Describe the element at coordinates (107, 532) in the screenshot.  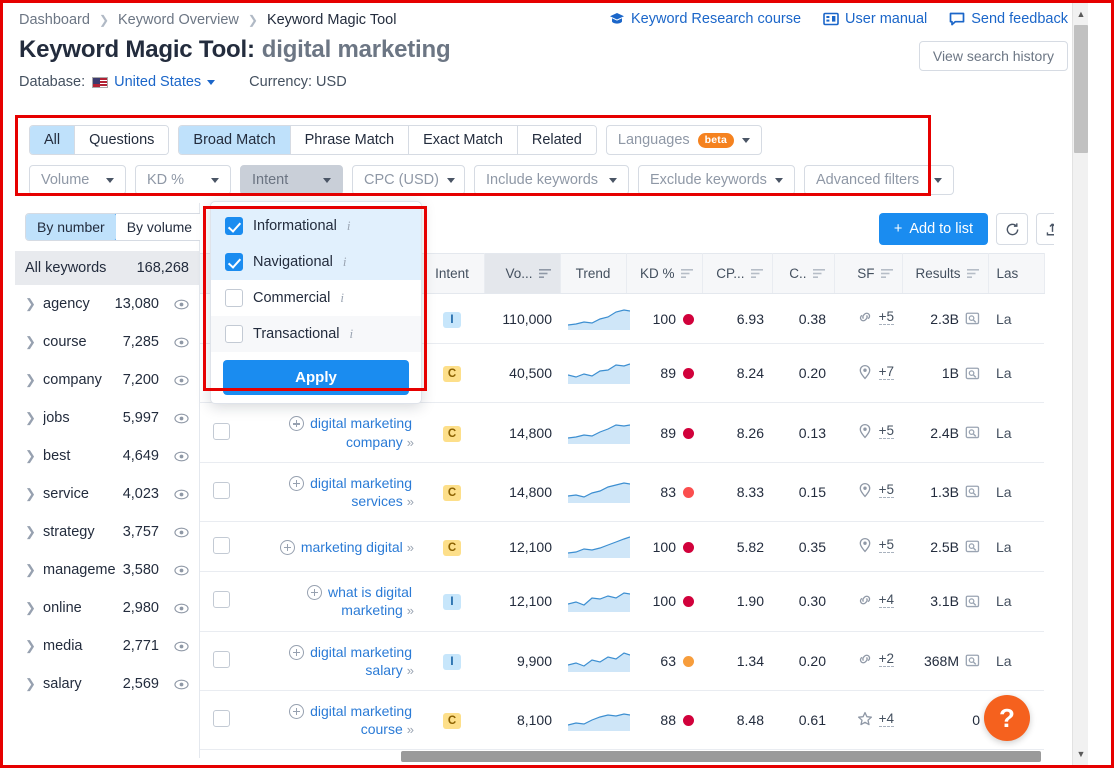
I see `sidebar-item-strategy: ❯ strategy 3,757` at that location.